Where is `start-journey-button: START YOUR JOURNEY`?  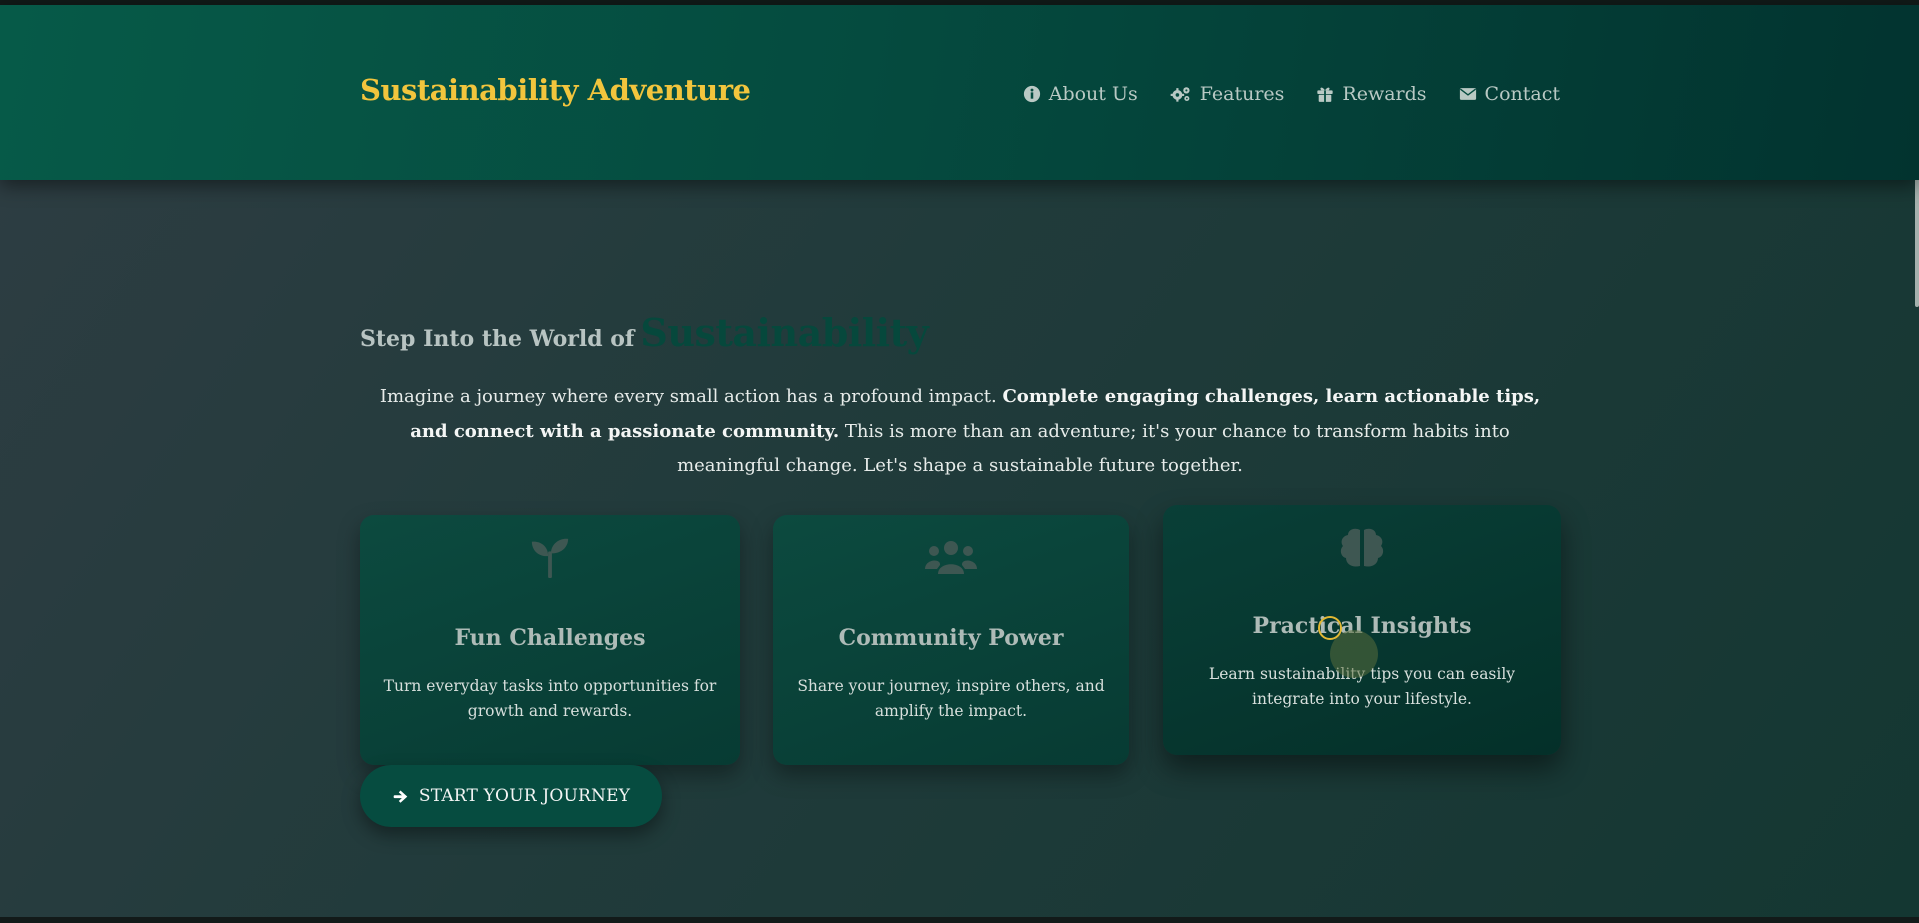 start-journey-button: START YOUR JOURNEY is located at coordinates (511, 796).